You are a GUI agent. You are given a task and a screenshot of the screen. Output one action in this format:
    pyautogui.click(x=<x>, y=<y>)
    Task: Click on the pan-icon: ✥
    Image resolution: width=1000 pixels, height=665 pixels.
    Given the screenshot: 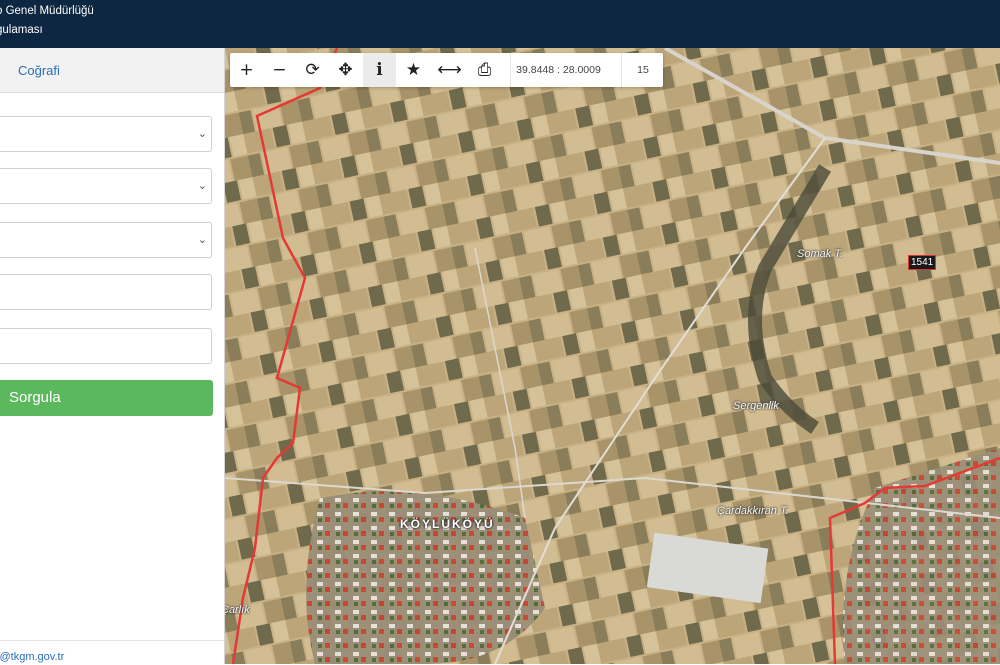 What is the action you would take?
    pyautogui.click(x=345, y=70)
    